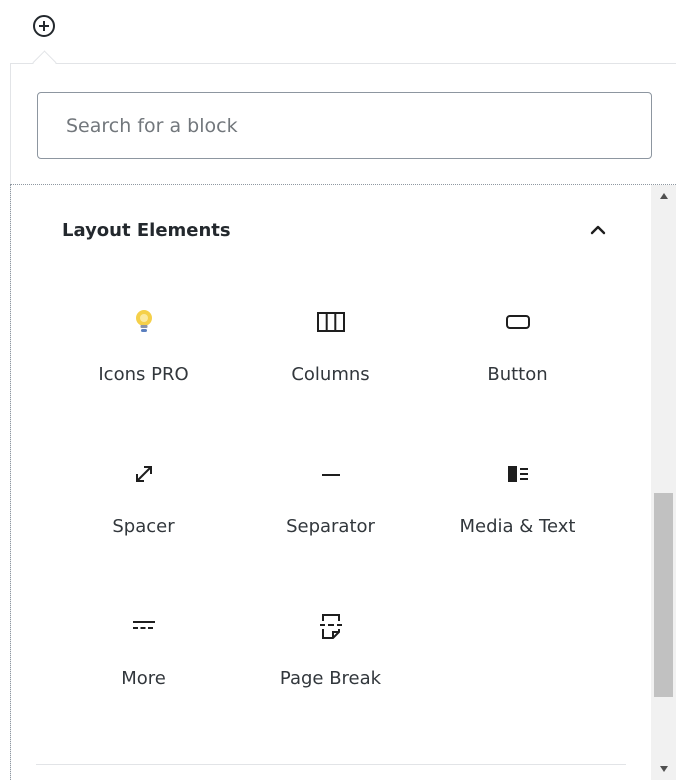 The image size is (676, 780). Describe the element at coordinates (144, 474) in the screenshot. I see `resize-arrows-icon` at that location.